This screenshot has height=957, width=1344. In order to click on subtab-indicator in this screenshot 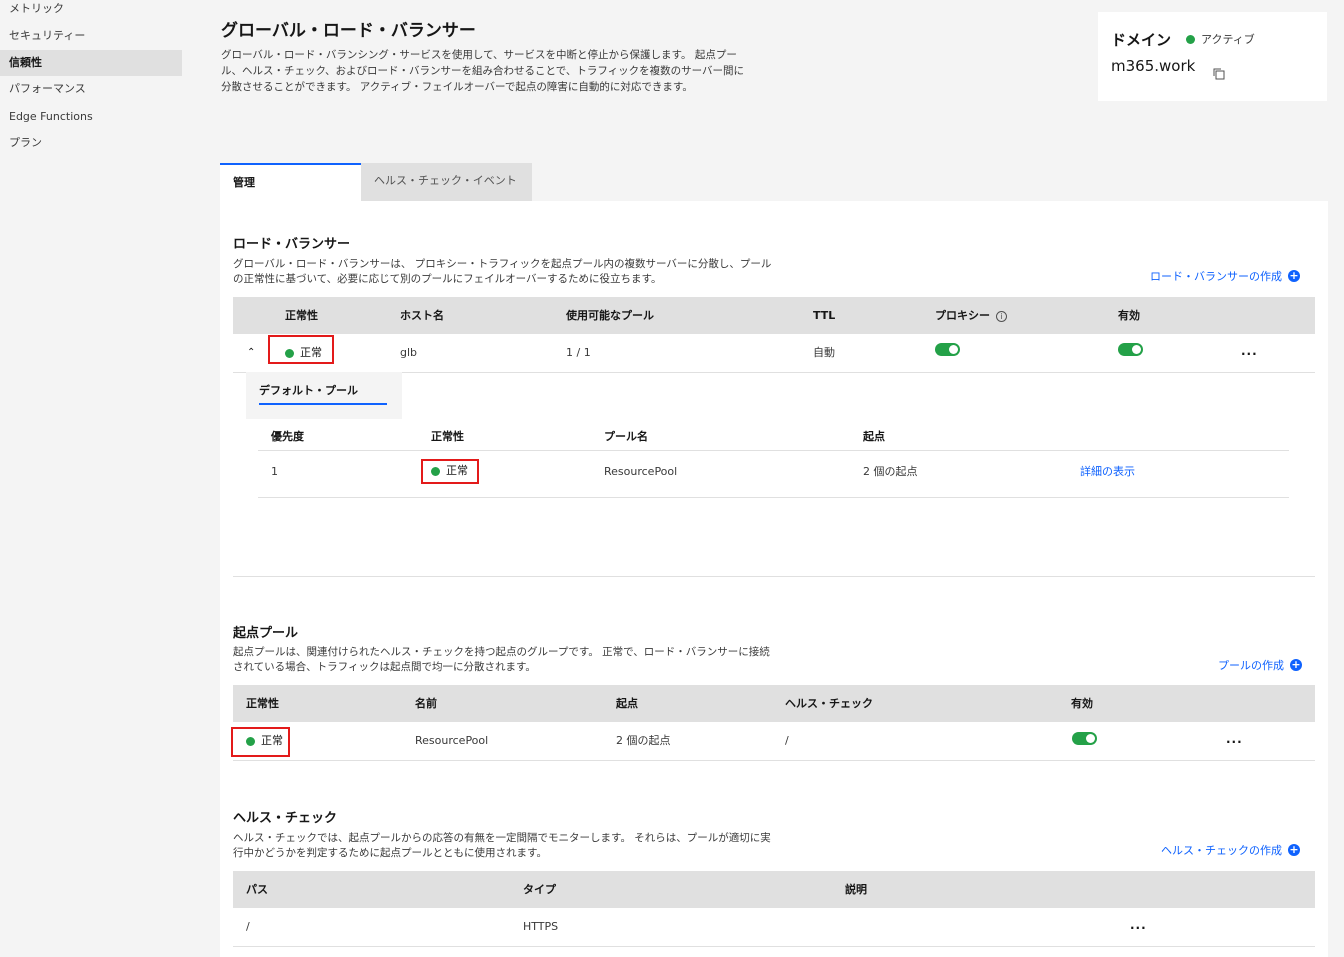, I will do `click(323, 404)`.